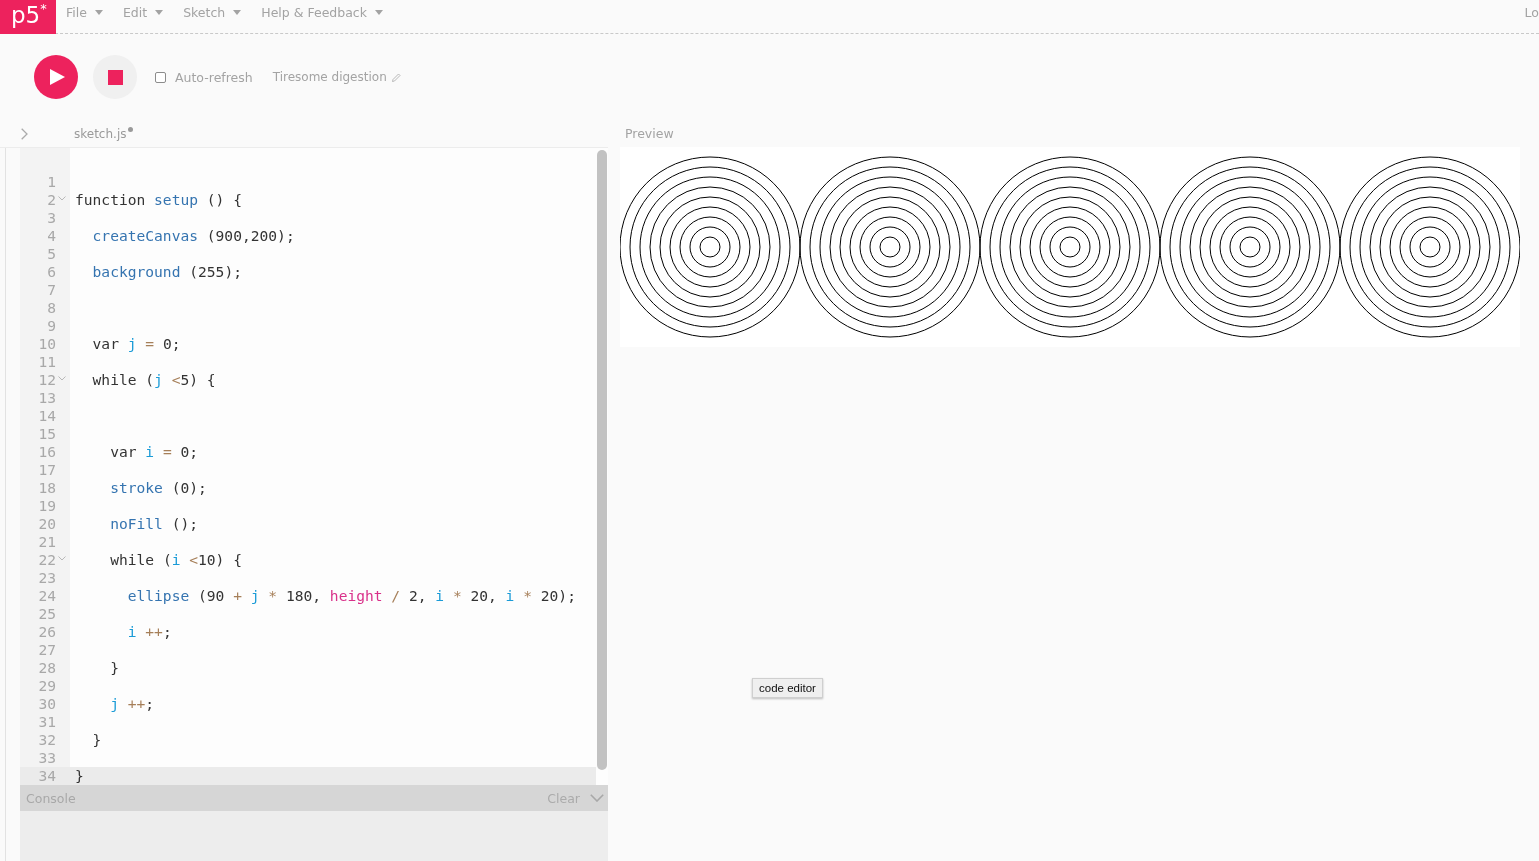 The height and width of the screenshot is (861, 1539). What do you see at coordinates (47, 758) in the screenshot?
I see `line-number: 33` at bounding box center [47, 758].